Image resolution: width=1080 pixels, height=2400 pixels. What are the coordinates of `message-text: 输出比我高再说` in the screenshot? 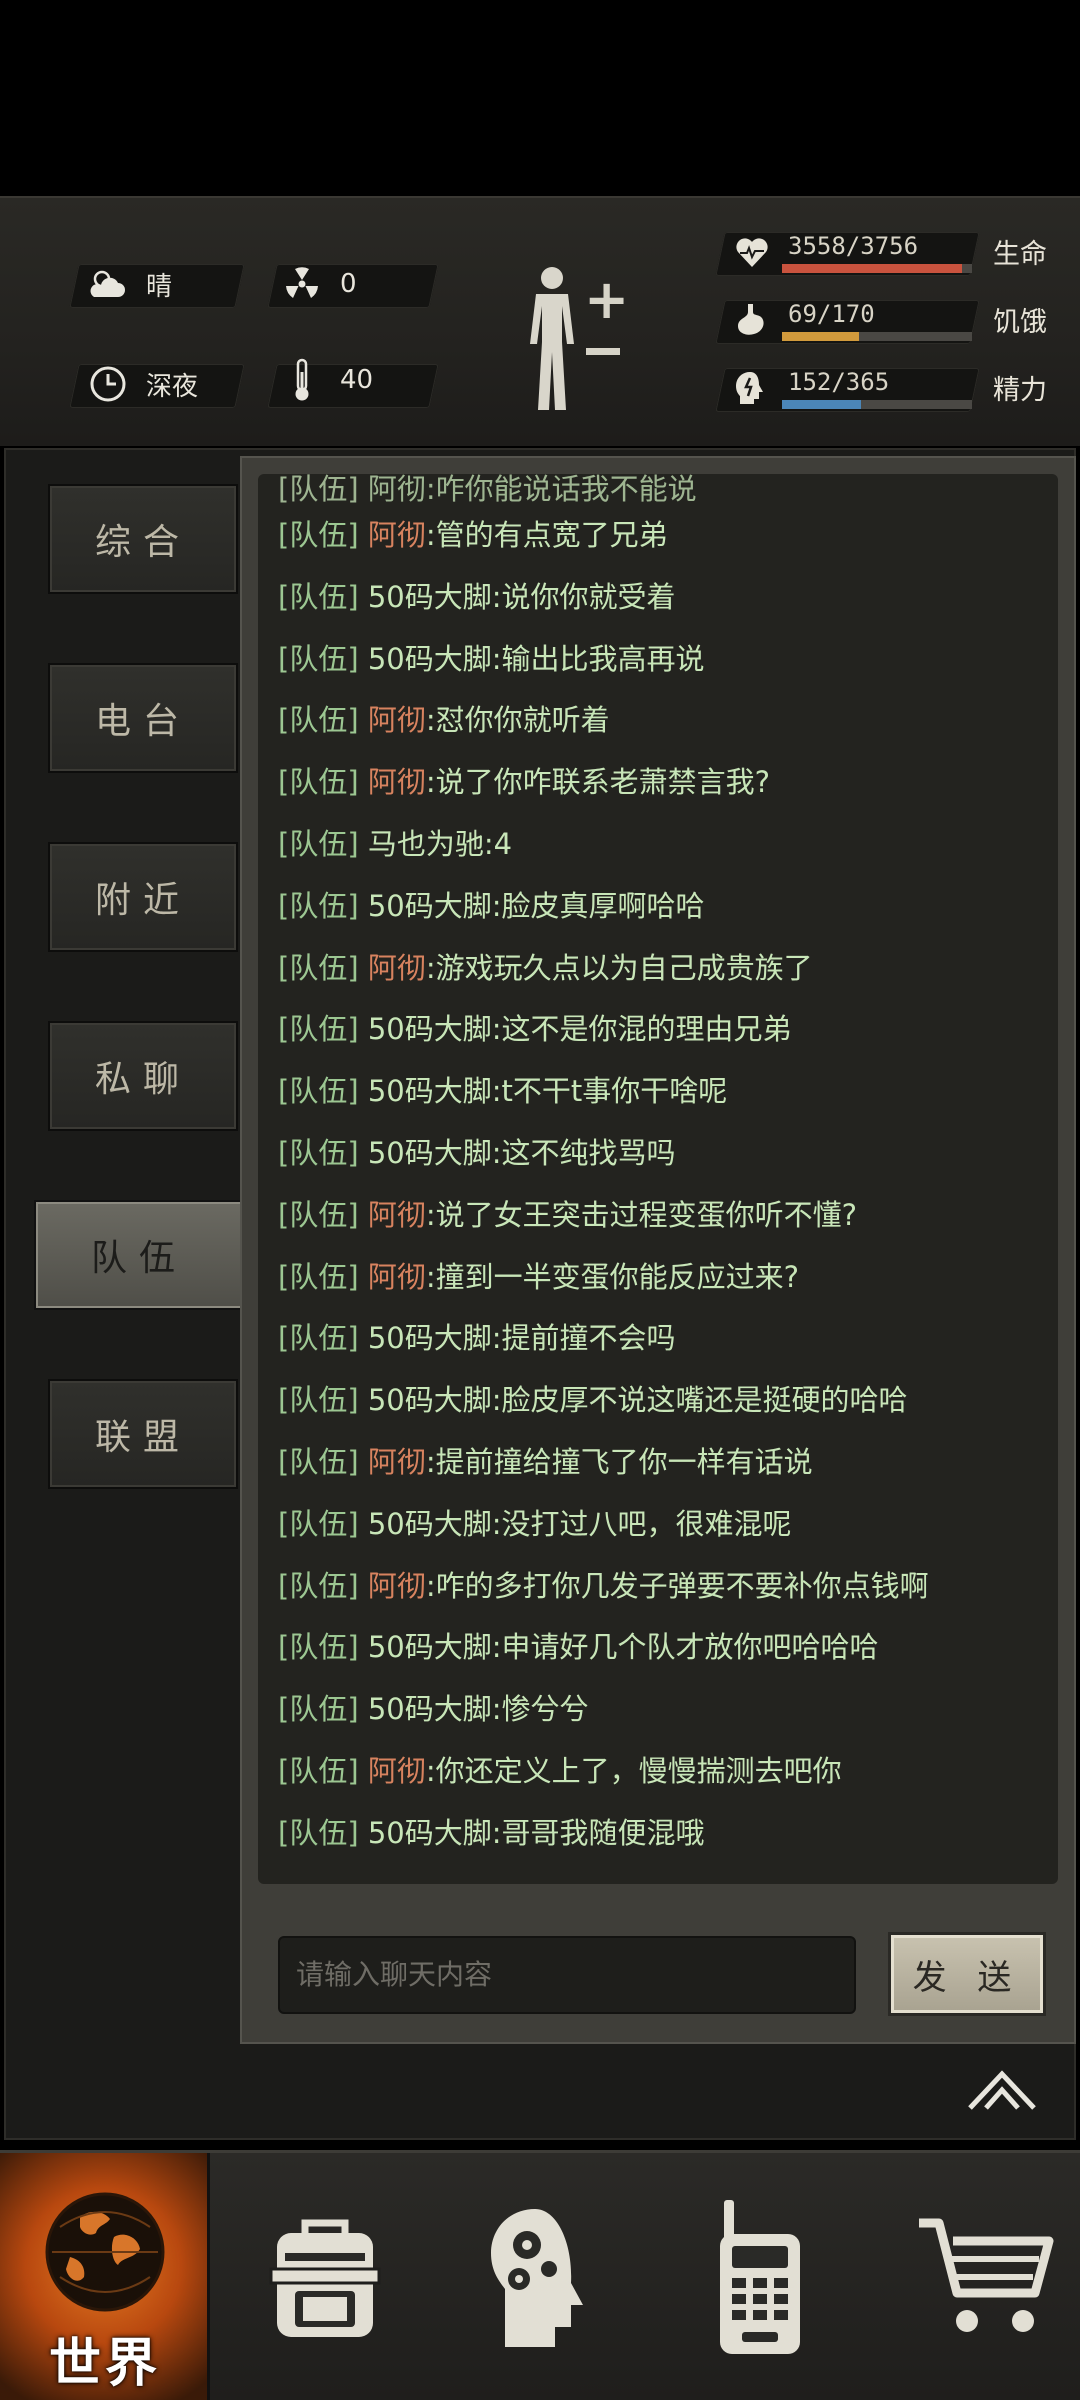 It's located at (603, 658).